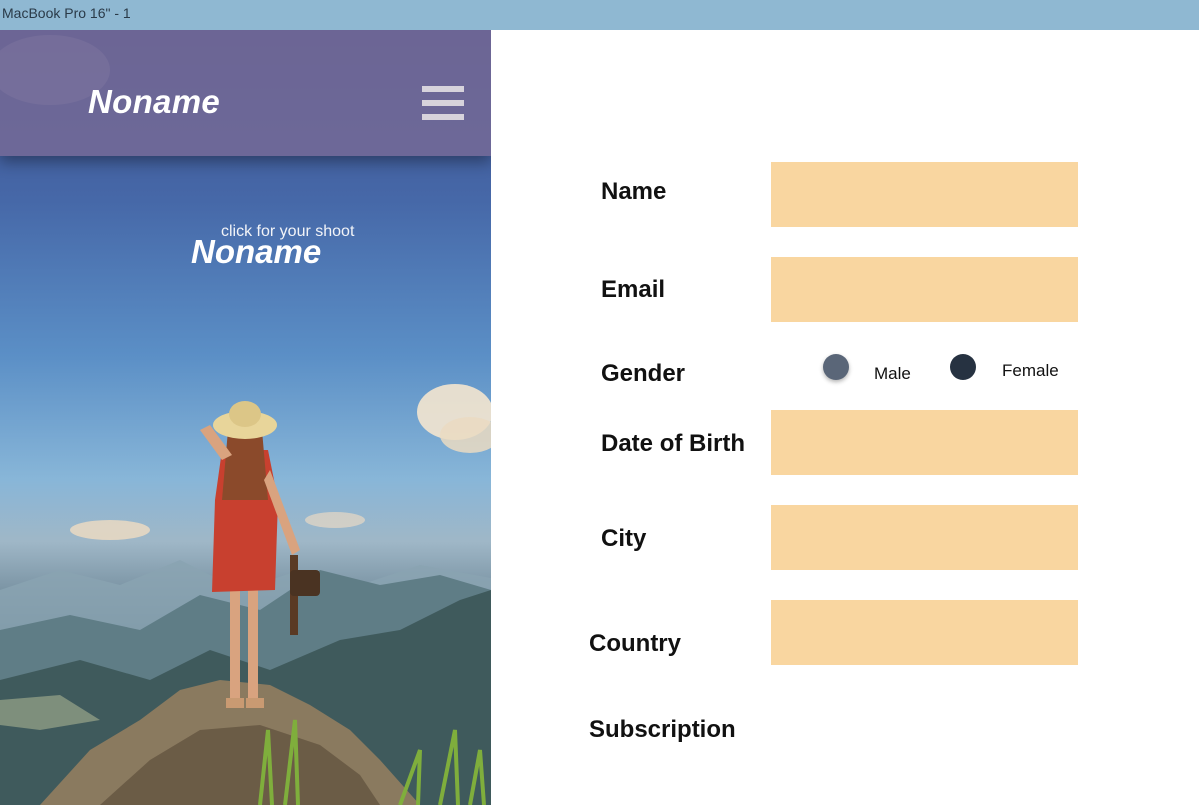 The height and width of the screenshot is (805, 1199). I want to click on country-label: Country, so click(635, 643).